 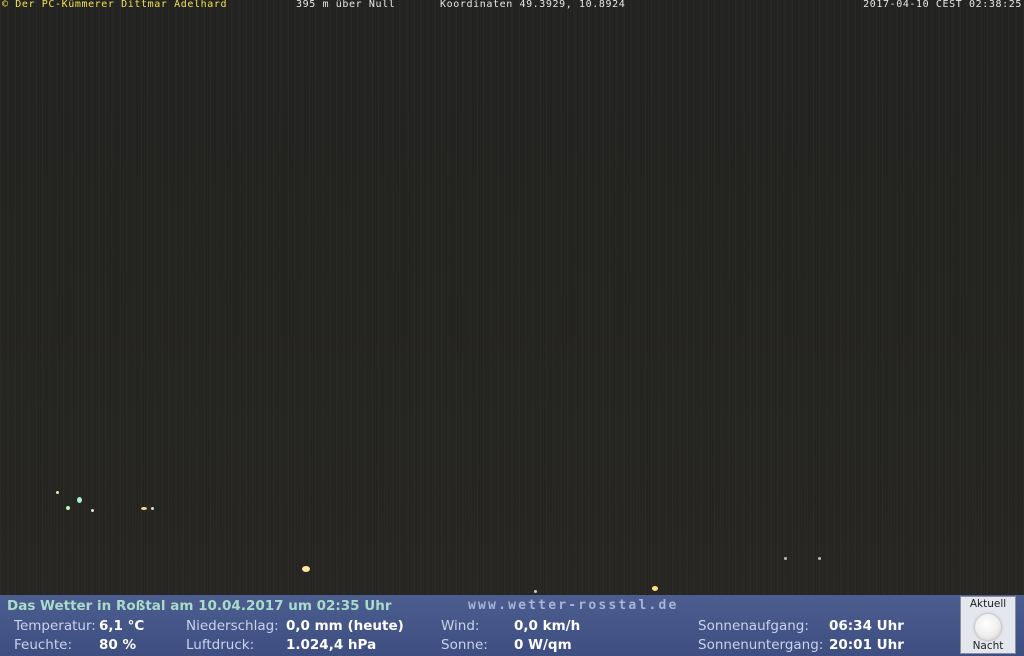 What do you see at coordinates (866, 645) in the screenshot?
I see `sunset-value: 20:01 Uhr` at bounding box center [866, 645].